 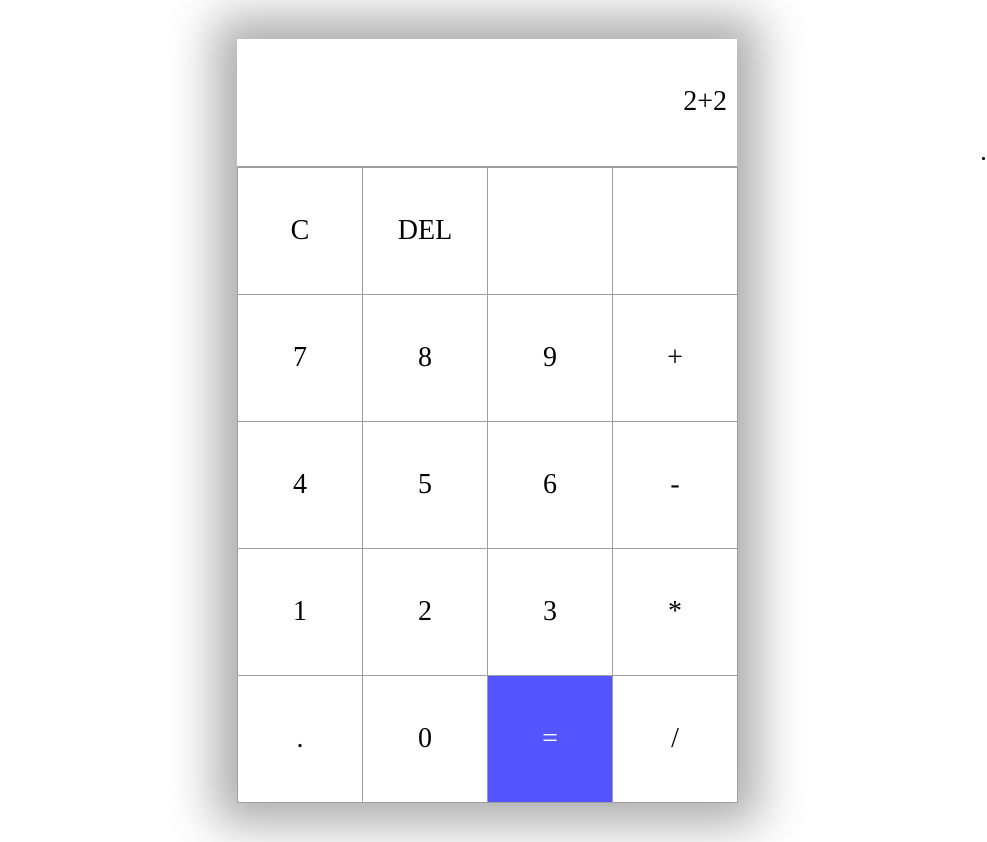 What do you see at coordinates (300, 739) in the screenshot?
I see `decimal-button: .` at bounding box center [300, 739].